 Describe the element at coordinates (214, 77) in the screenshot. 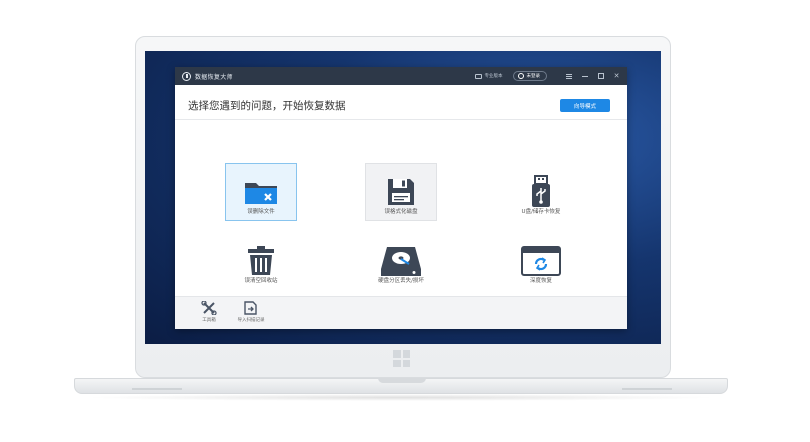

I see `app-title: 数据恢复大师` at that location.